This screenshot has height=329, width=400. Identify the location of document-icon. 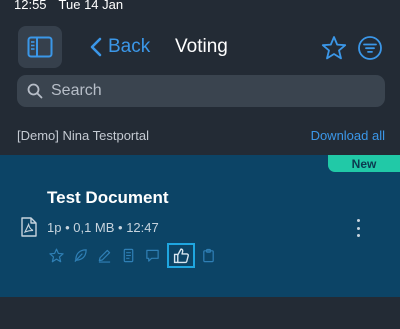
(128, 255).